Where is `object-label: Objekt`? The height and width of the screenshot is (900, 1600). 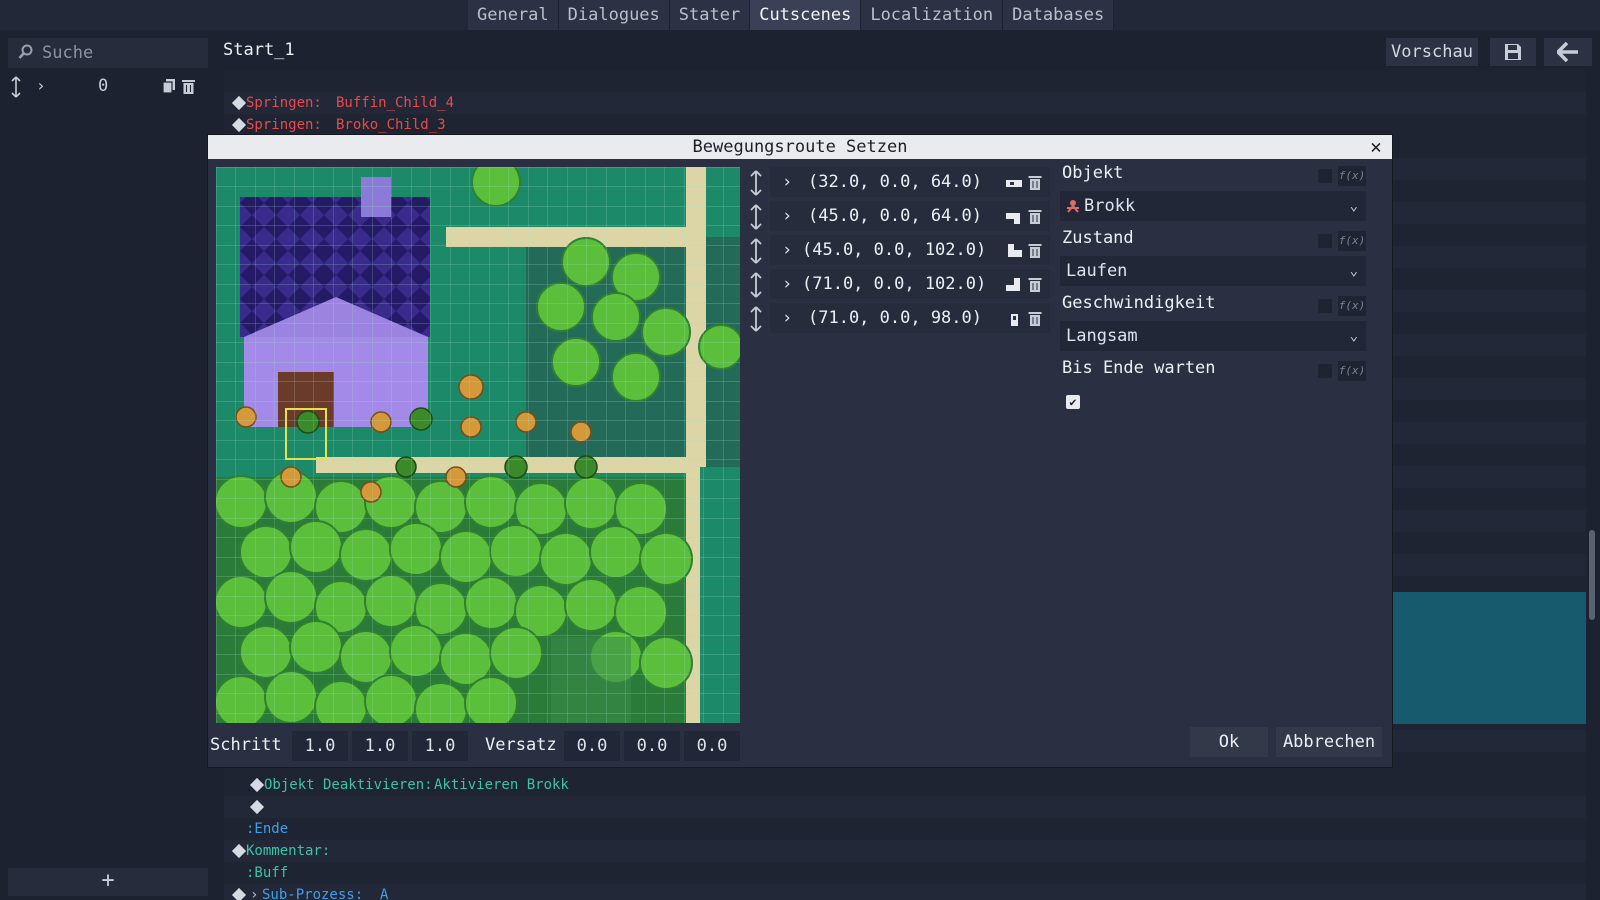
object-label: Objekt is located at coordinates (1093, 173).